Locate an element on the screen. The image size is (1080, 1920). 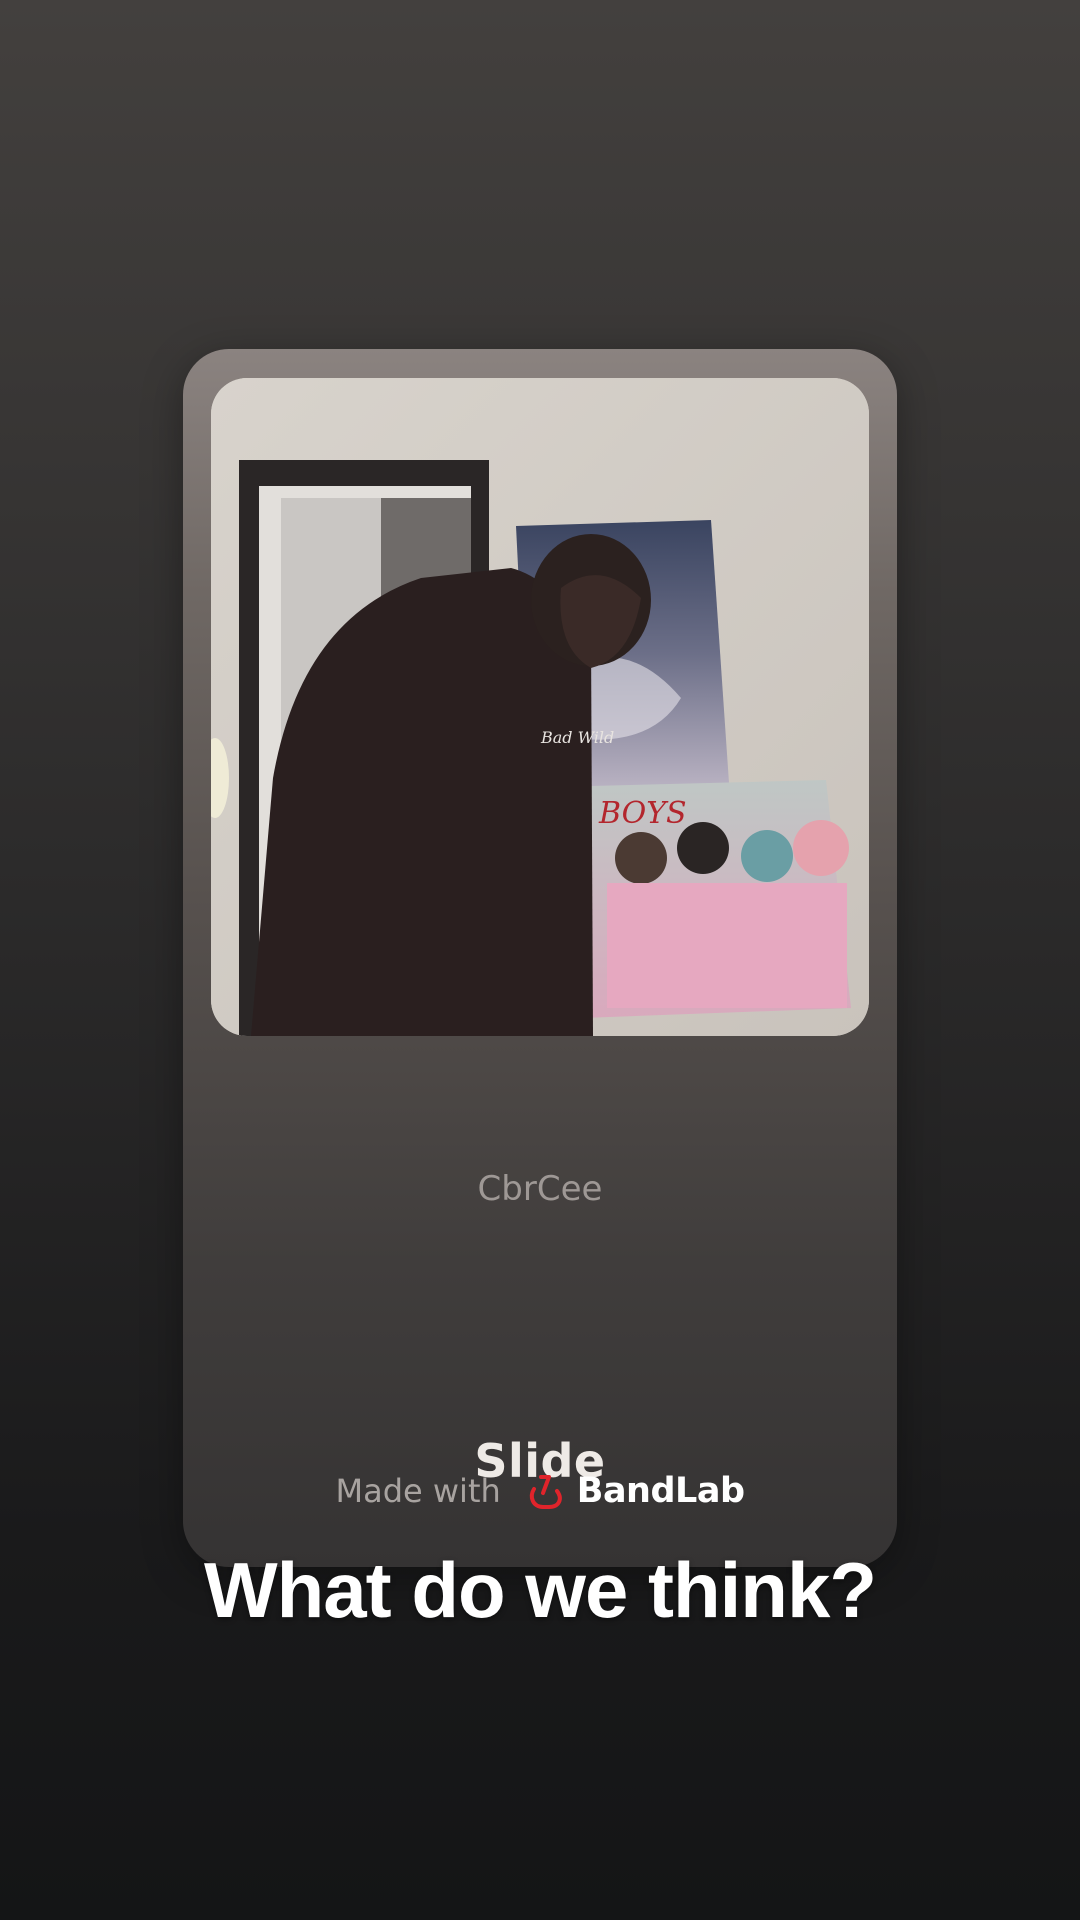
made-with-branding: Made with BandLab is located at coordinates (540, 1491).